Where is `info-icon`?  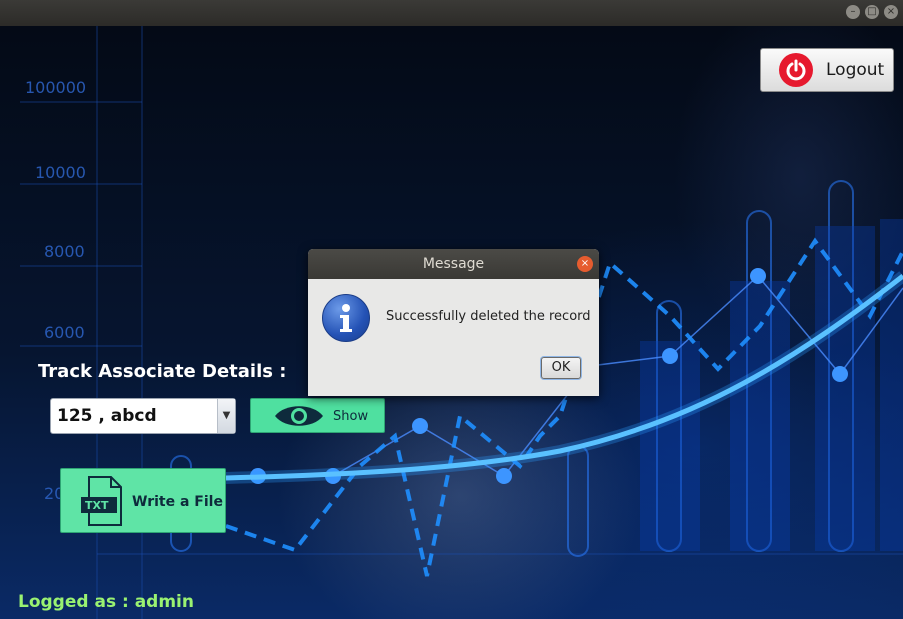 info-icon is located at coordinates (346, 318).